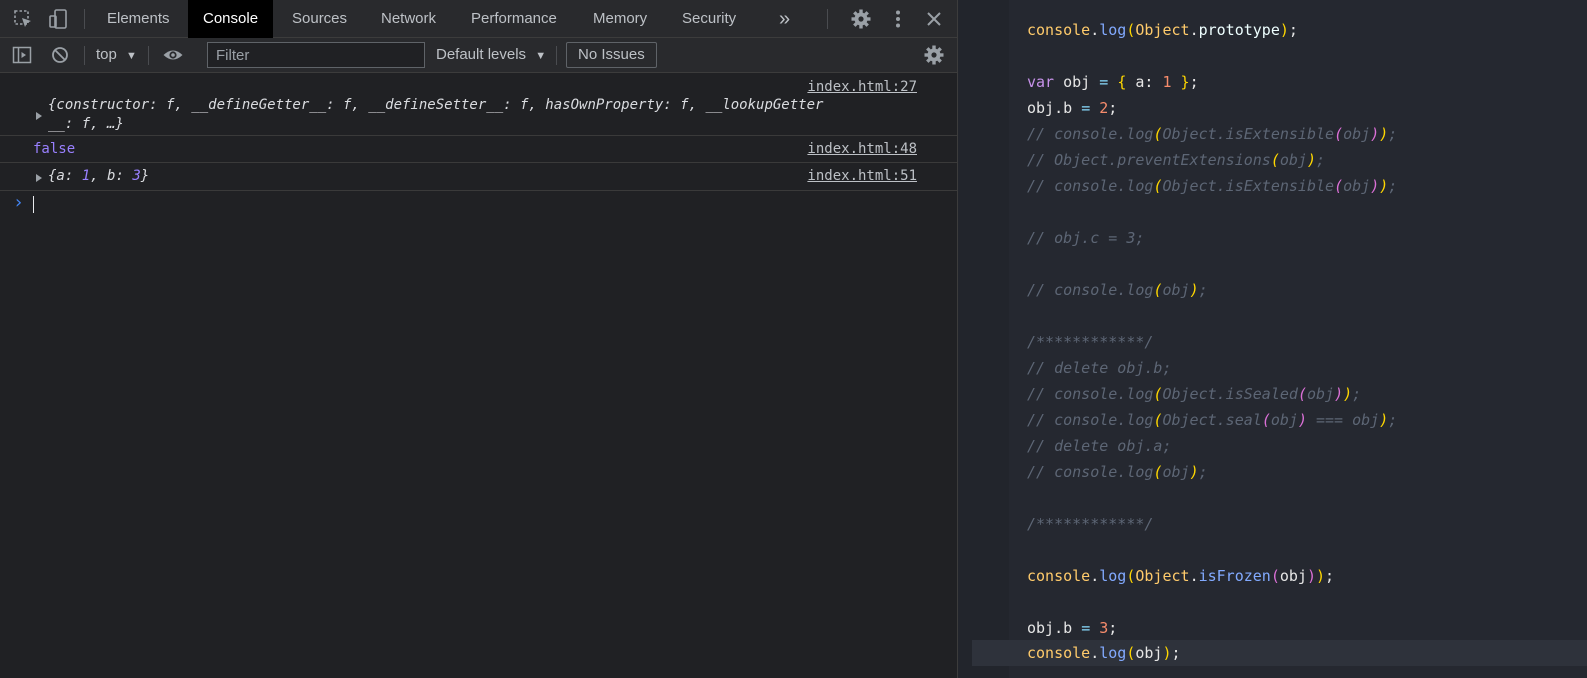 Image resolution: width=1587 pixels, height=678 pixels. I want to click on code-line: console.log(obj);, so click(1104, 653).